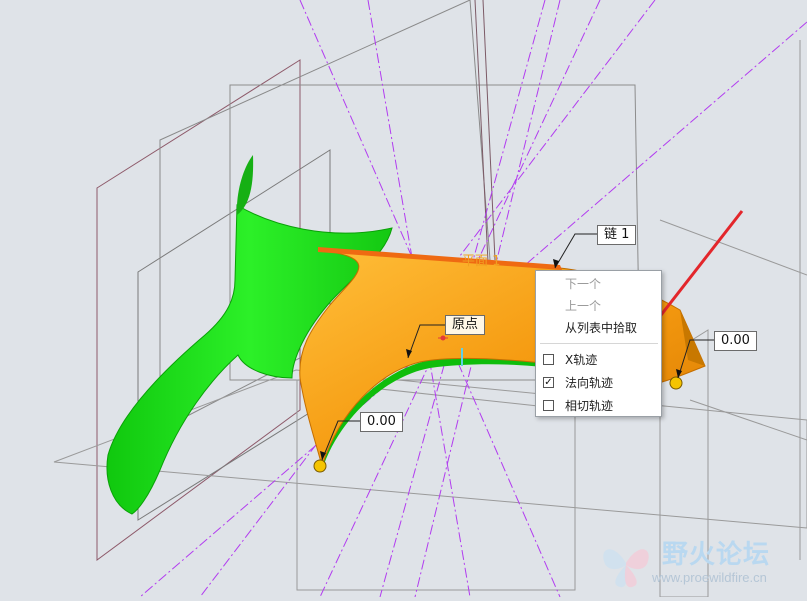 This screenshot has height=601, width=807. I want to click on watermark-url: www.proewildfire.cn, so click(709, 577).